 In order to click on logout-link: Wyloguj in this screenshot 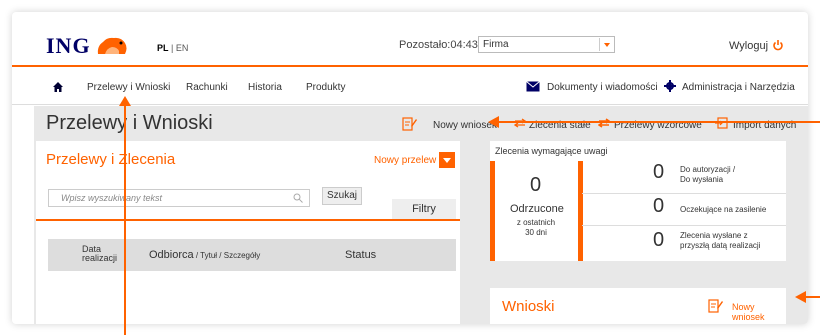, I will do `click(748, 46)`.